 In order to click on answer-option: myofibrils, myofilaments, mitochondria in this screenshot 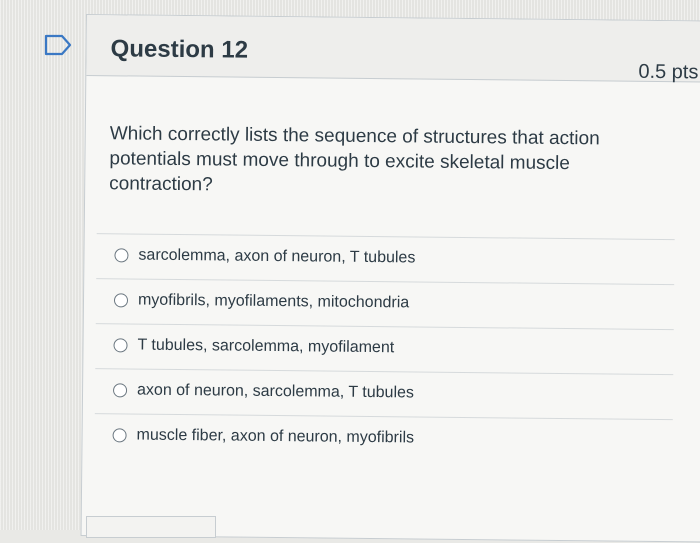, I will do `click(385, 304)`.